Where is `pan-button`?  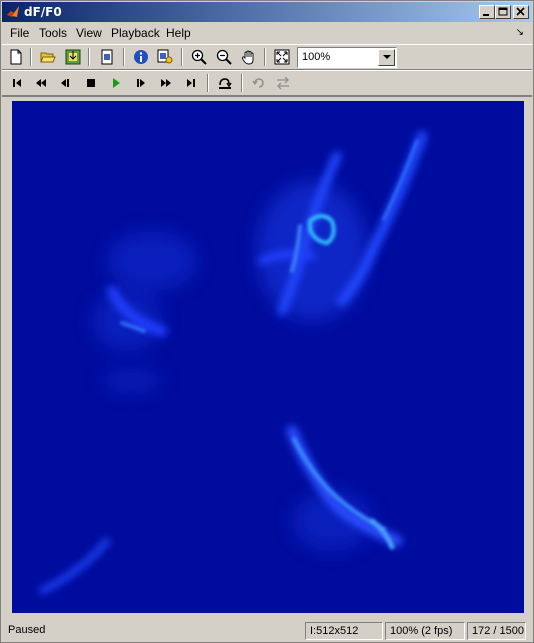 pan-button is located at coordinates (249, 57).